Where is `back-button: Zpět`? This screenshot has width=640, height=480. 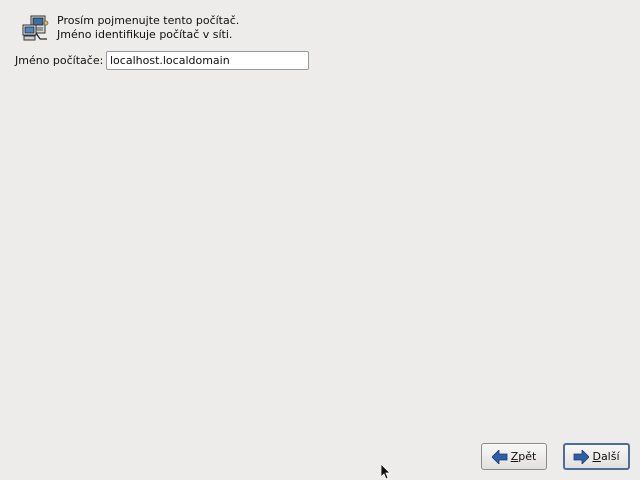 back-button: Zpět is located at coordinates (514, 456).